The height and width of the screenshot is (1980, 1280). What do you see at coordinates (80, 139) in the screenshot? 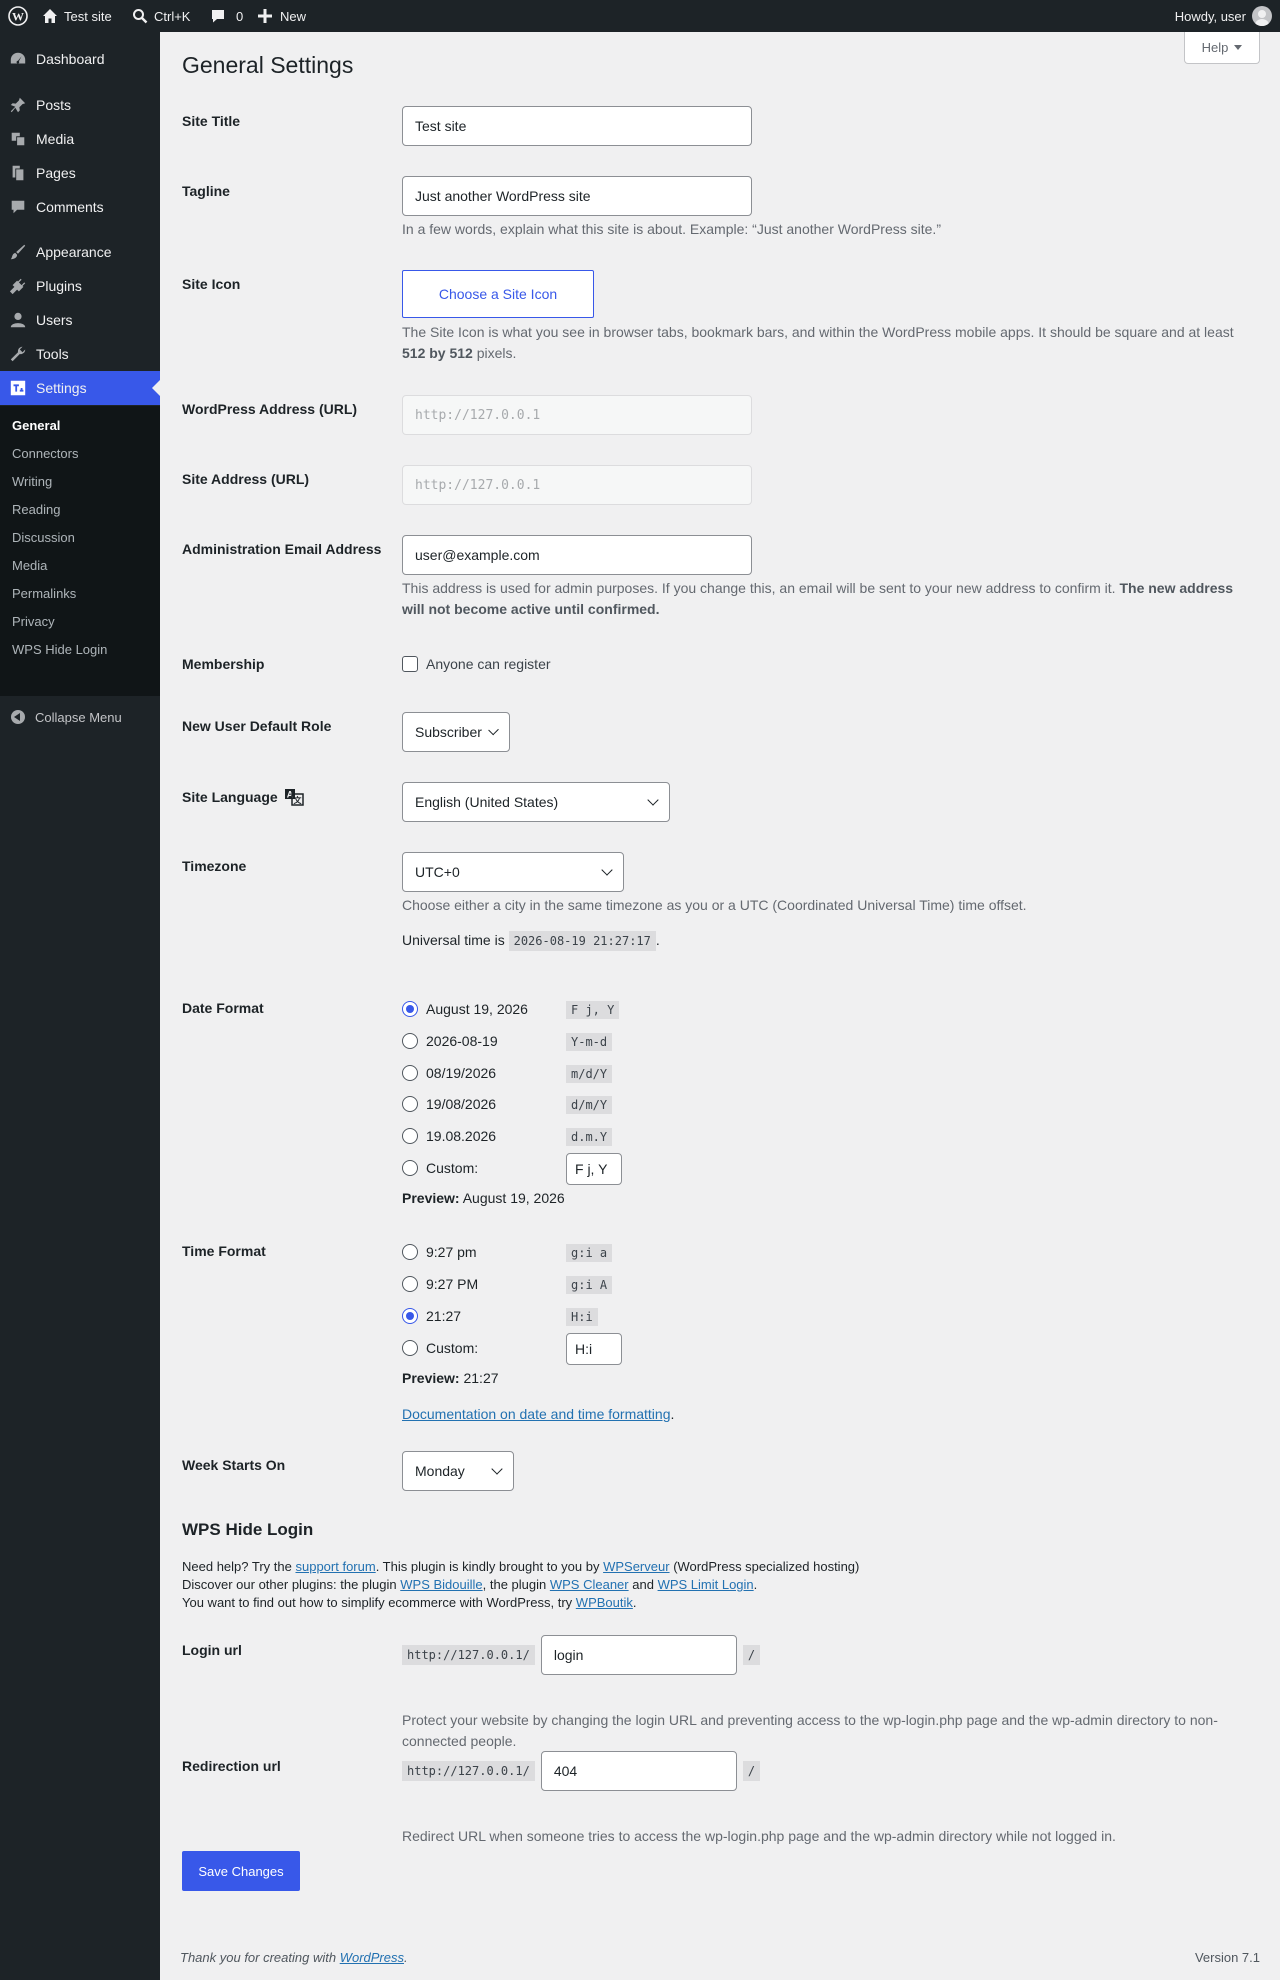
I see `menu-item-media: Media` at bounding box center [80, 139].